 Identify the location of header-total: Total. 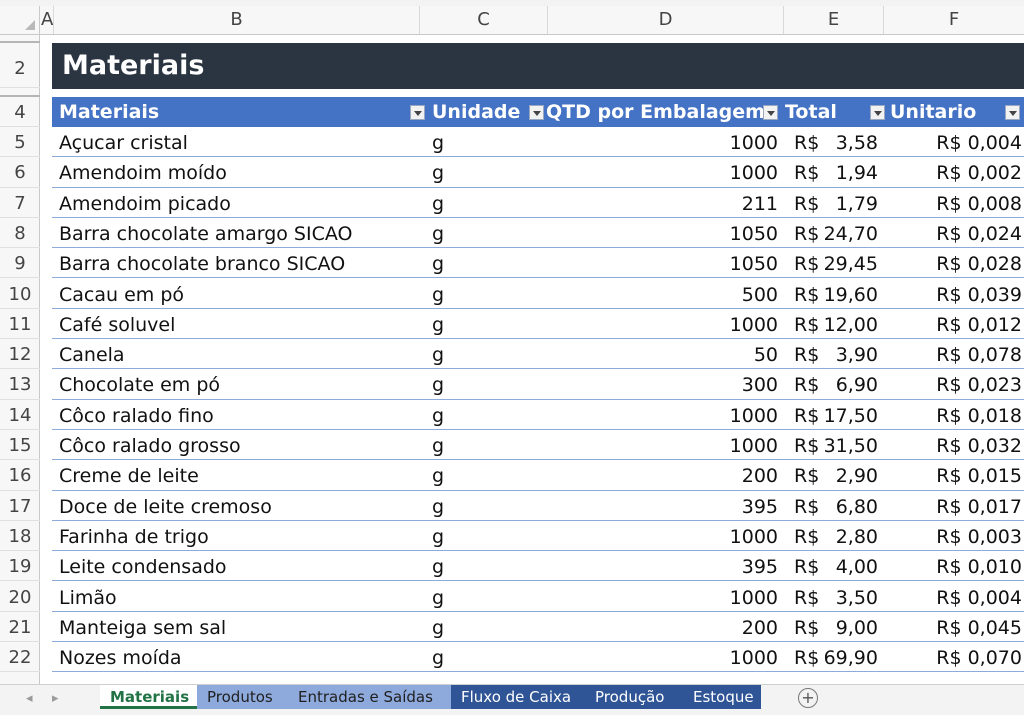
(811, 112).